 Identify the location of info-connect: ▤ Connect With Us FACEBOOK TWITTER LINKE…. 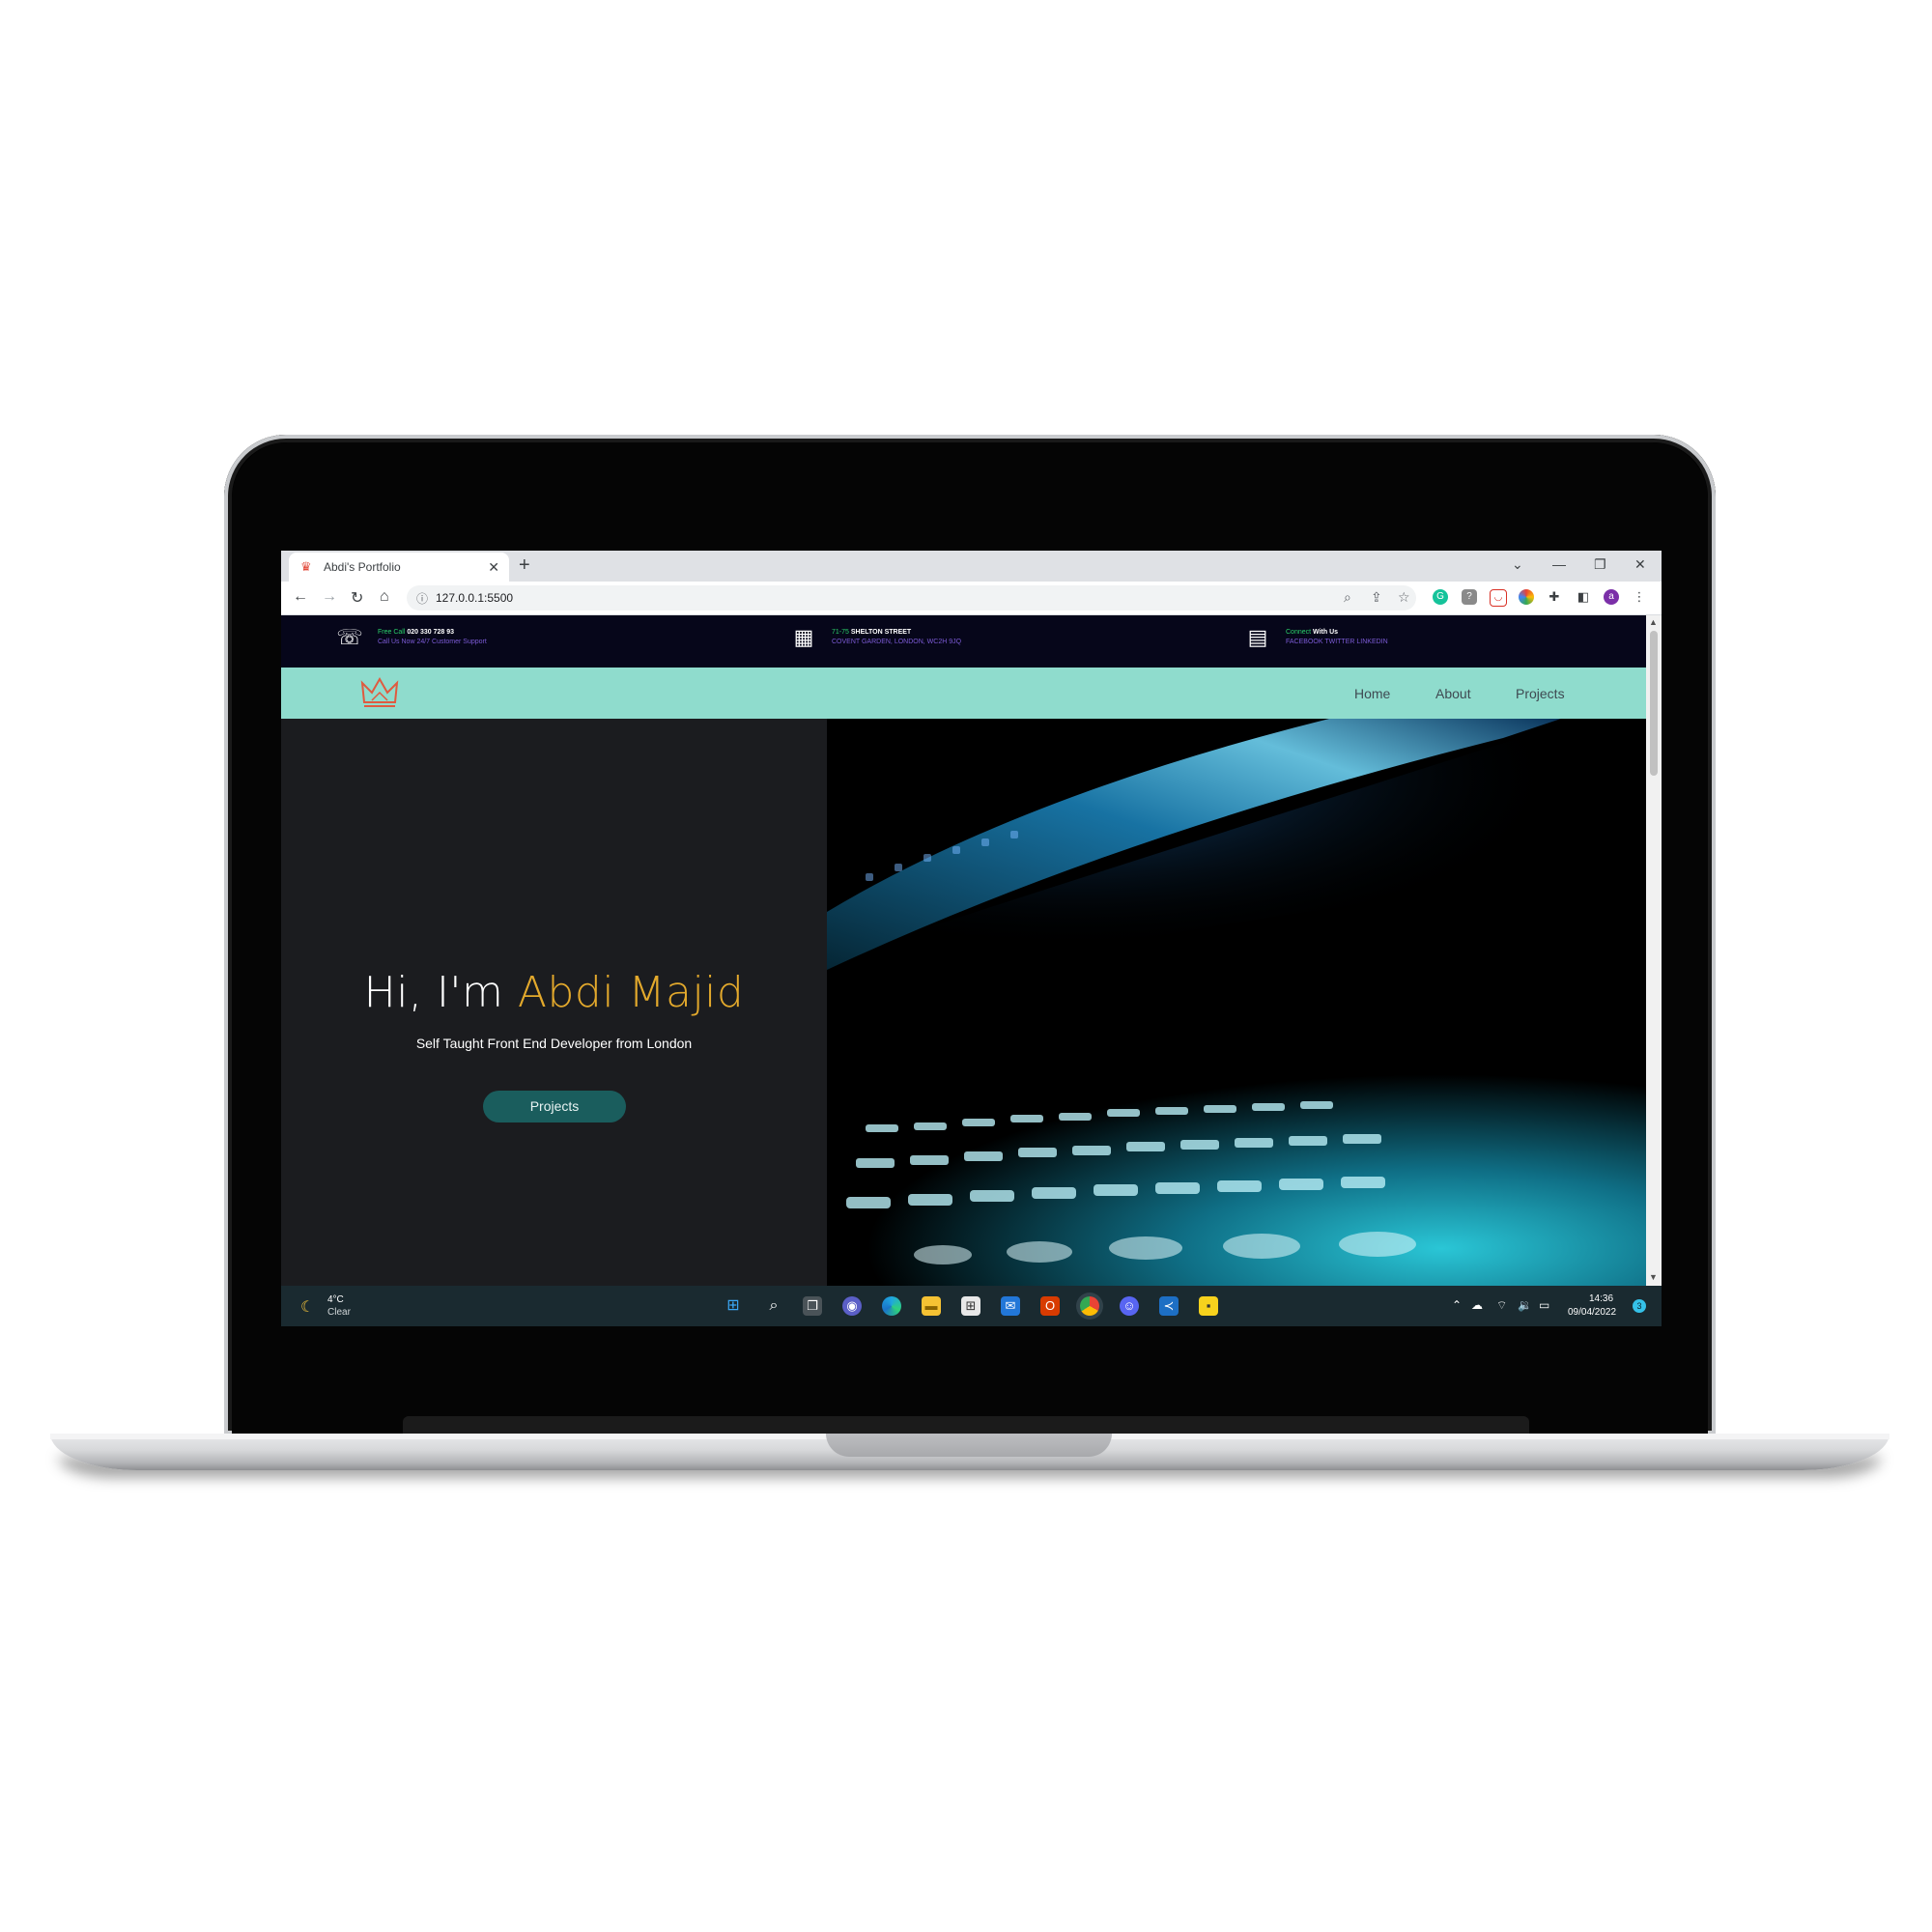
(1315, 637).